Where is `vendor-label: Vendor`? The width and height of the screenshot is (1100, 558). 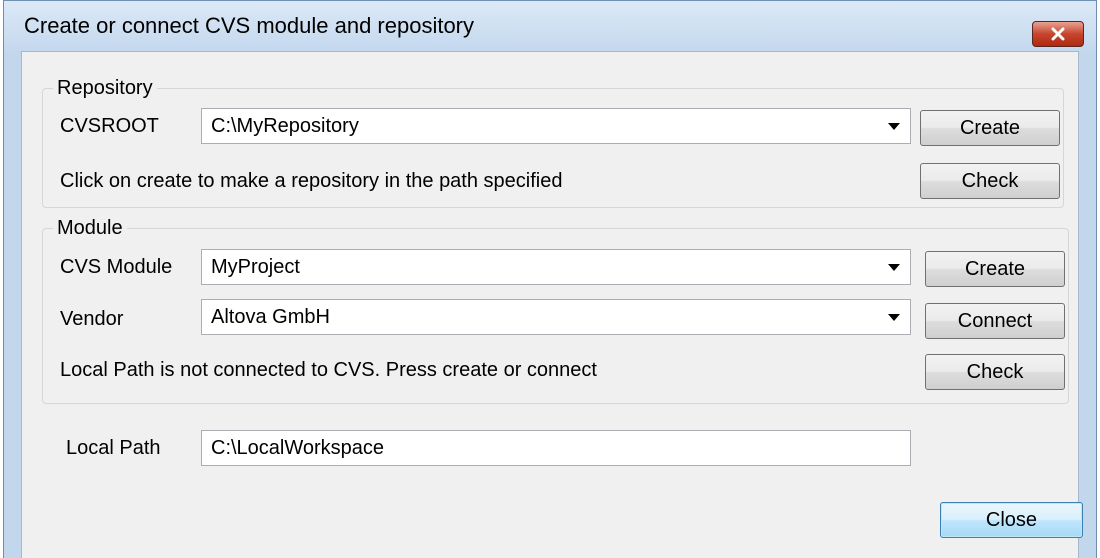 vendor-label: Vendor is located at coordinates (92, 319).